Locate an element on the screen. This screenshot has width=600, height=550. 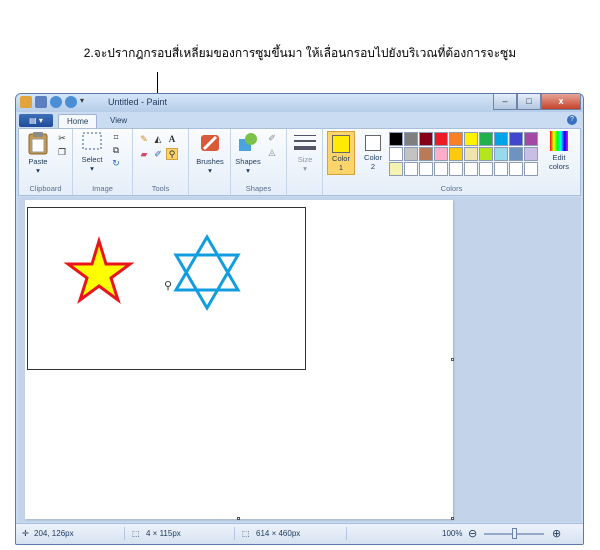
undo-icon is located at coordinates (56, 102).